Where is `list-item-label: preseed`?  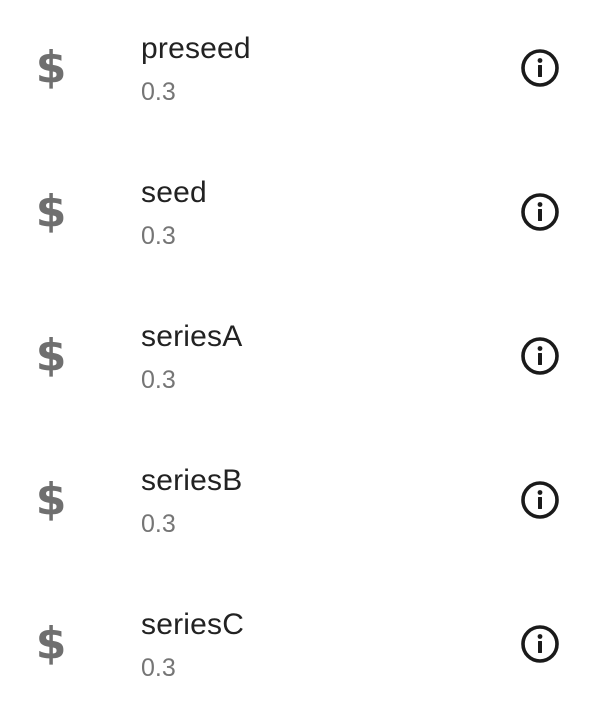 list-item-label: preseed is located at coordinates (196, 48).